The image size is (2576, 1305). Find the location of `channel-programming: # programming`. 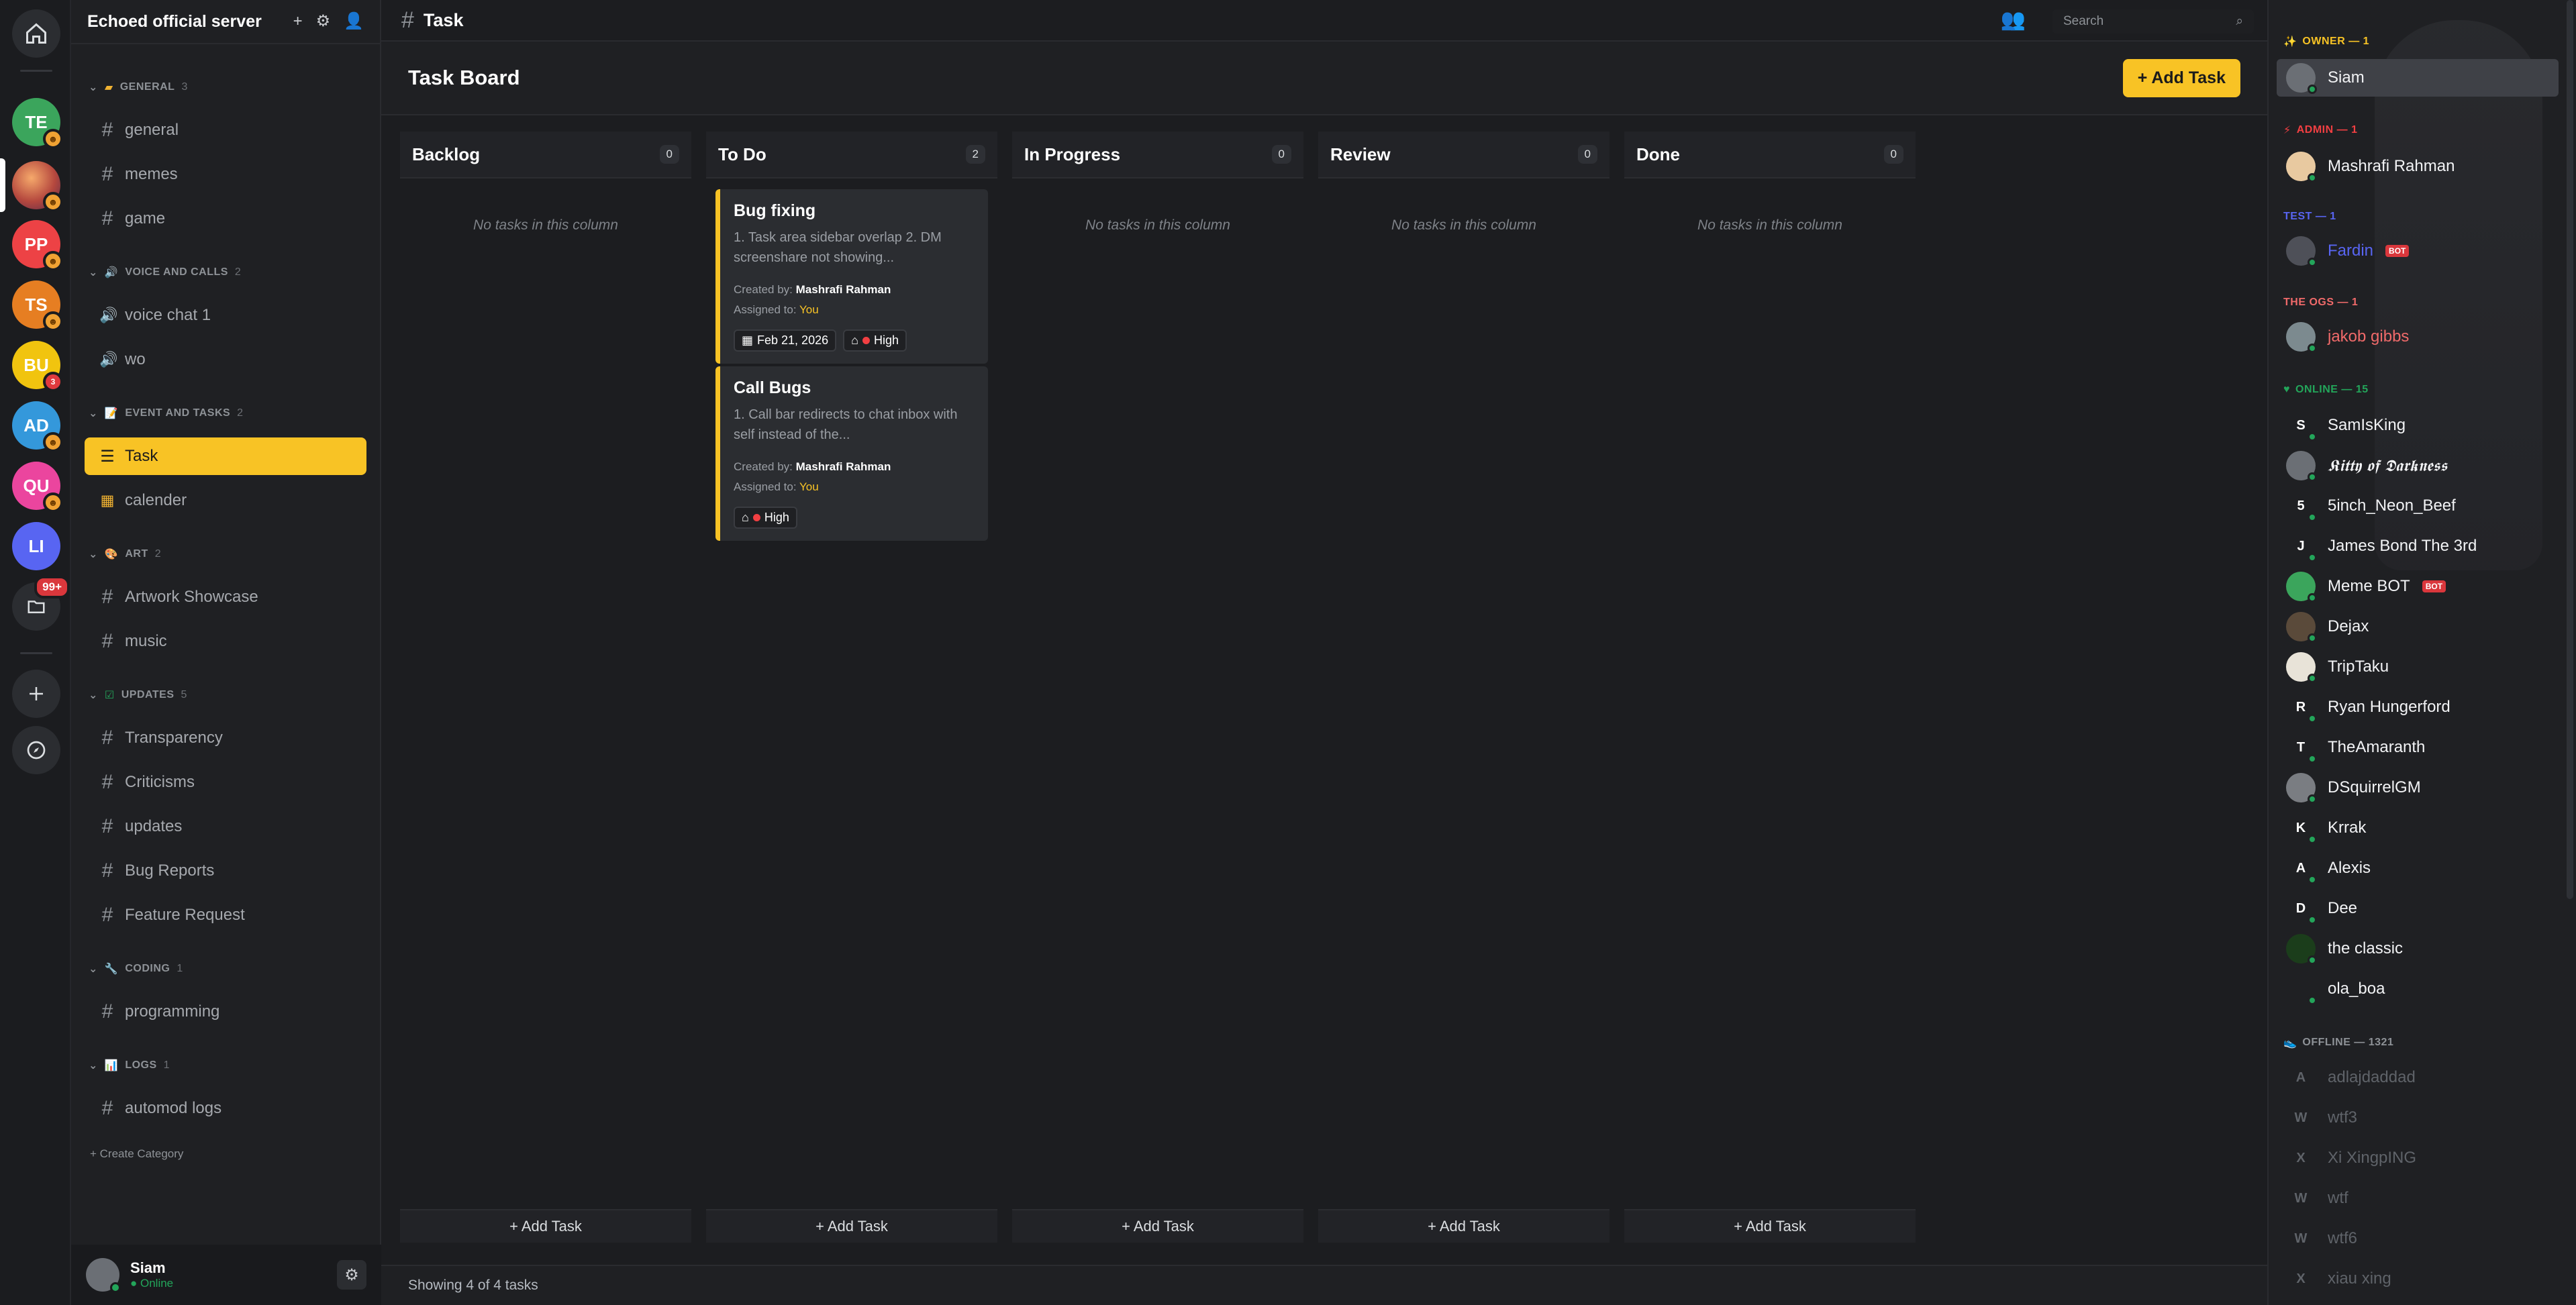

channel-programming: # programming is located at coordinates (225, 1012).